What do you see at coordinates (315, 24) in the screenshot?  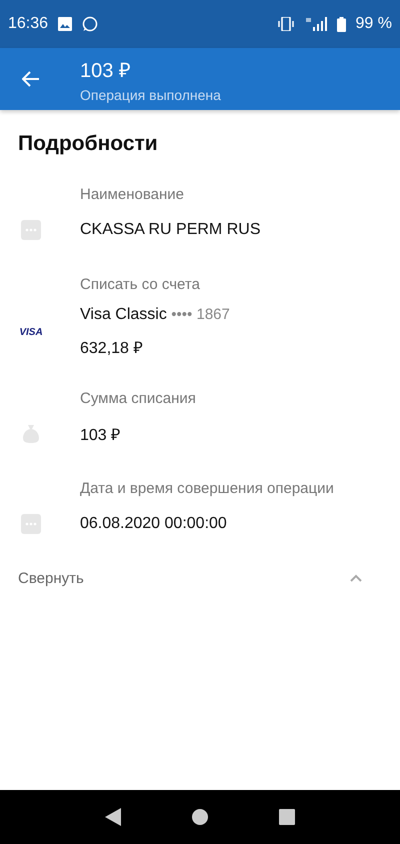 I see `signal-icon` at bounding box center [315, 24].